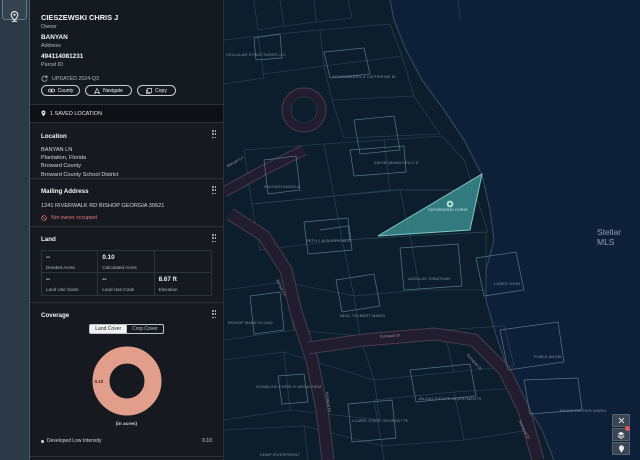 Image resolution: width=640 pixels, height=460 pixels. Describe the element at coordinates (609, 237) in the screenshot. I see `mls-watermark: Stellar MLS` at that location.